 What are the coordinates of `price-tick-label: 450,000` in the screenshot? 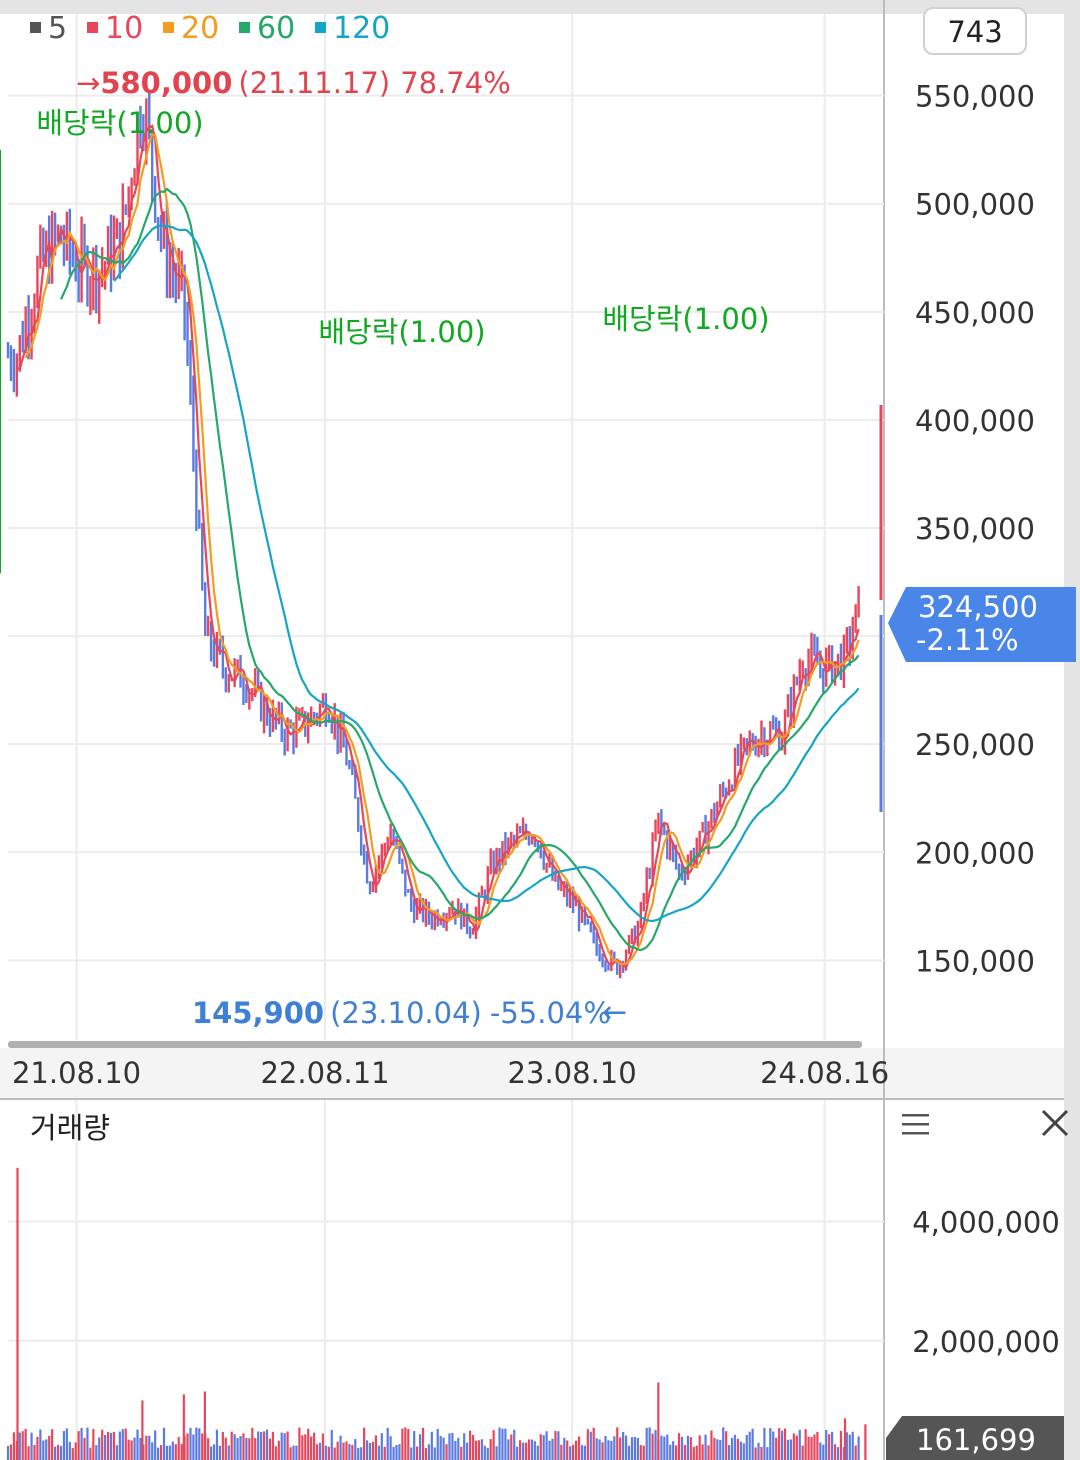 It's located at (975, 313).